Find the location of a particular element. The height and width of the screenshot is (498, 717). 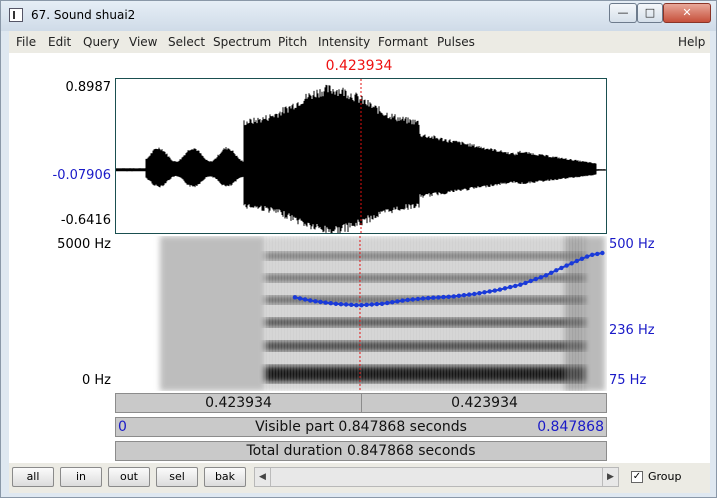

menu-query: Query is located at coordinates (101, 42).